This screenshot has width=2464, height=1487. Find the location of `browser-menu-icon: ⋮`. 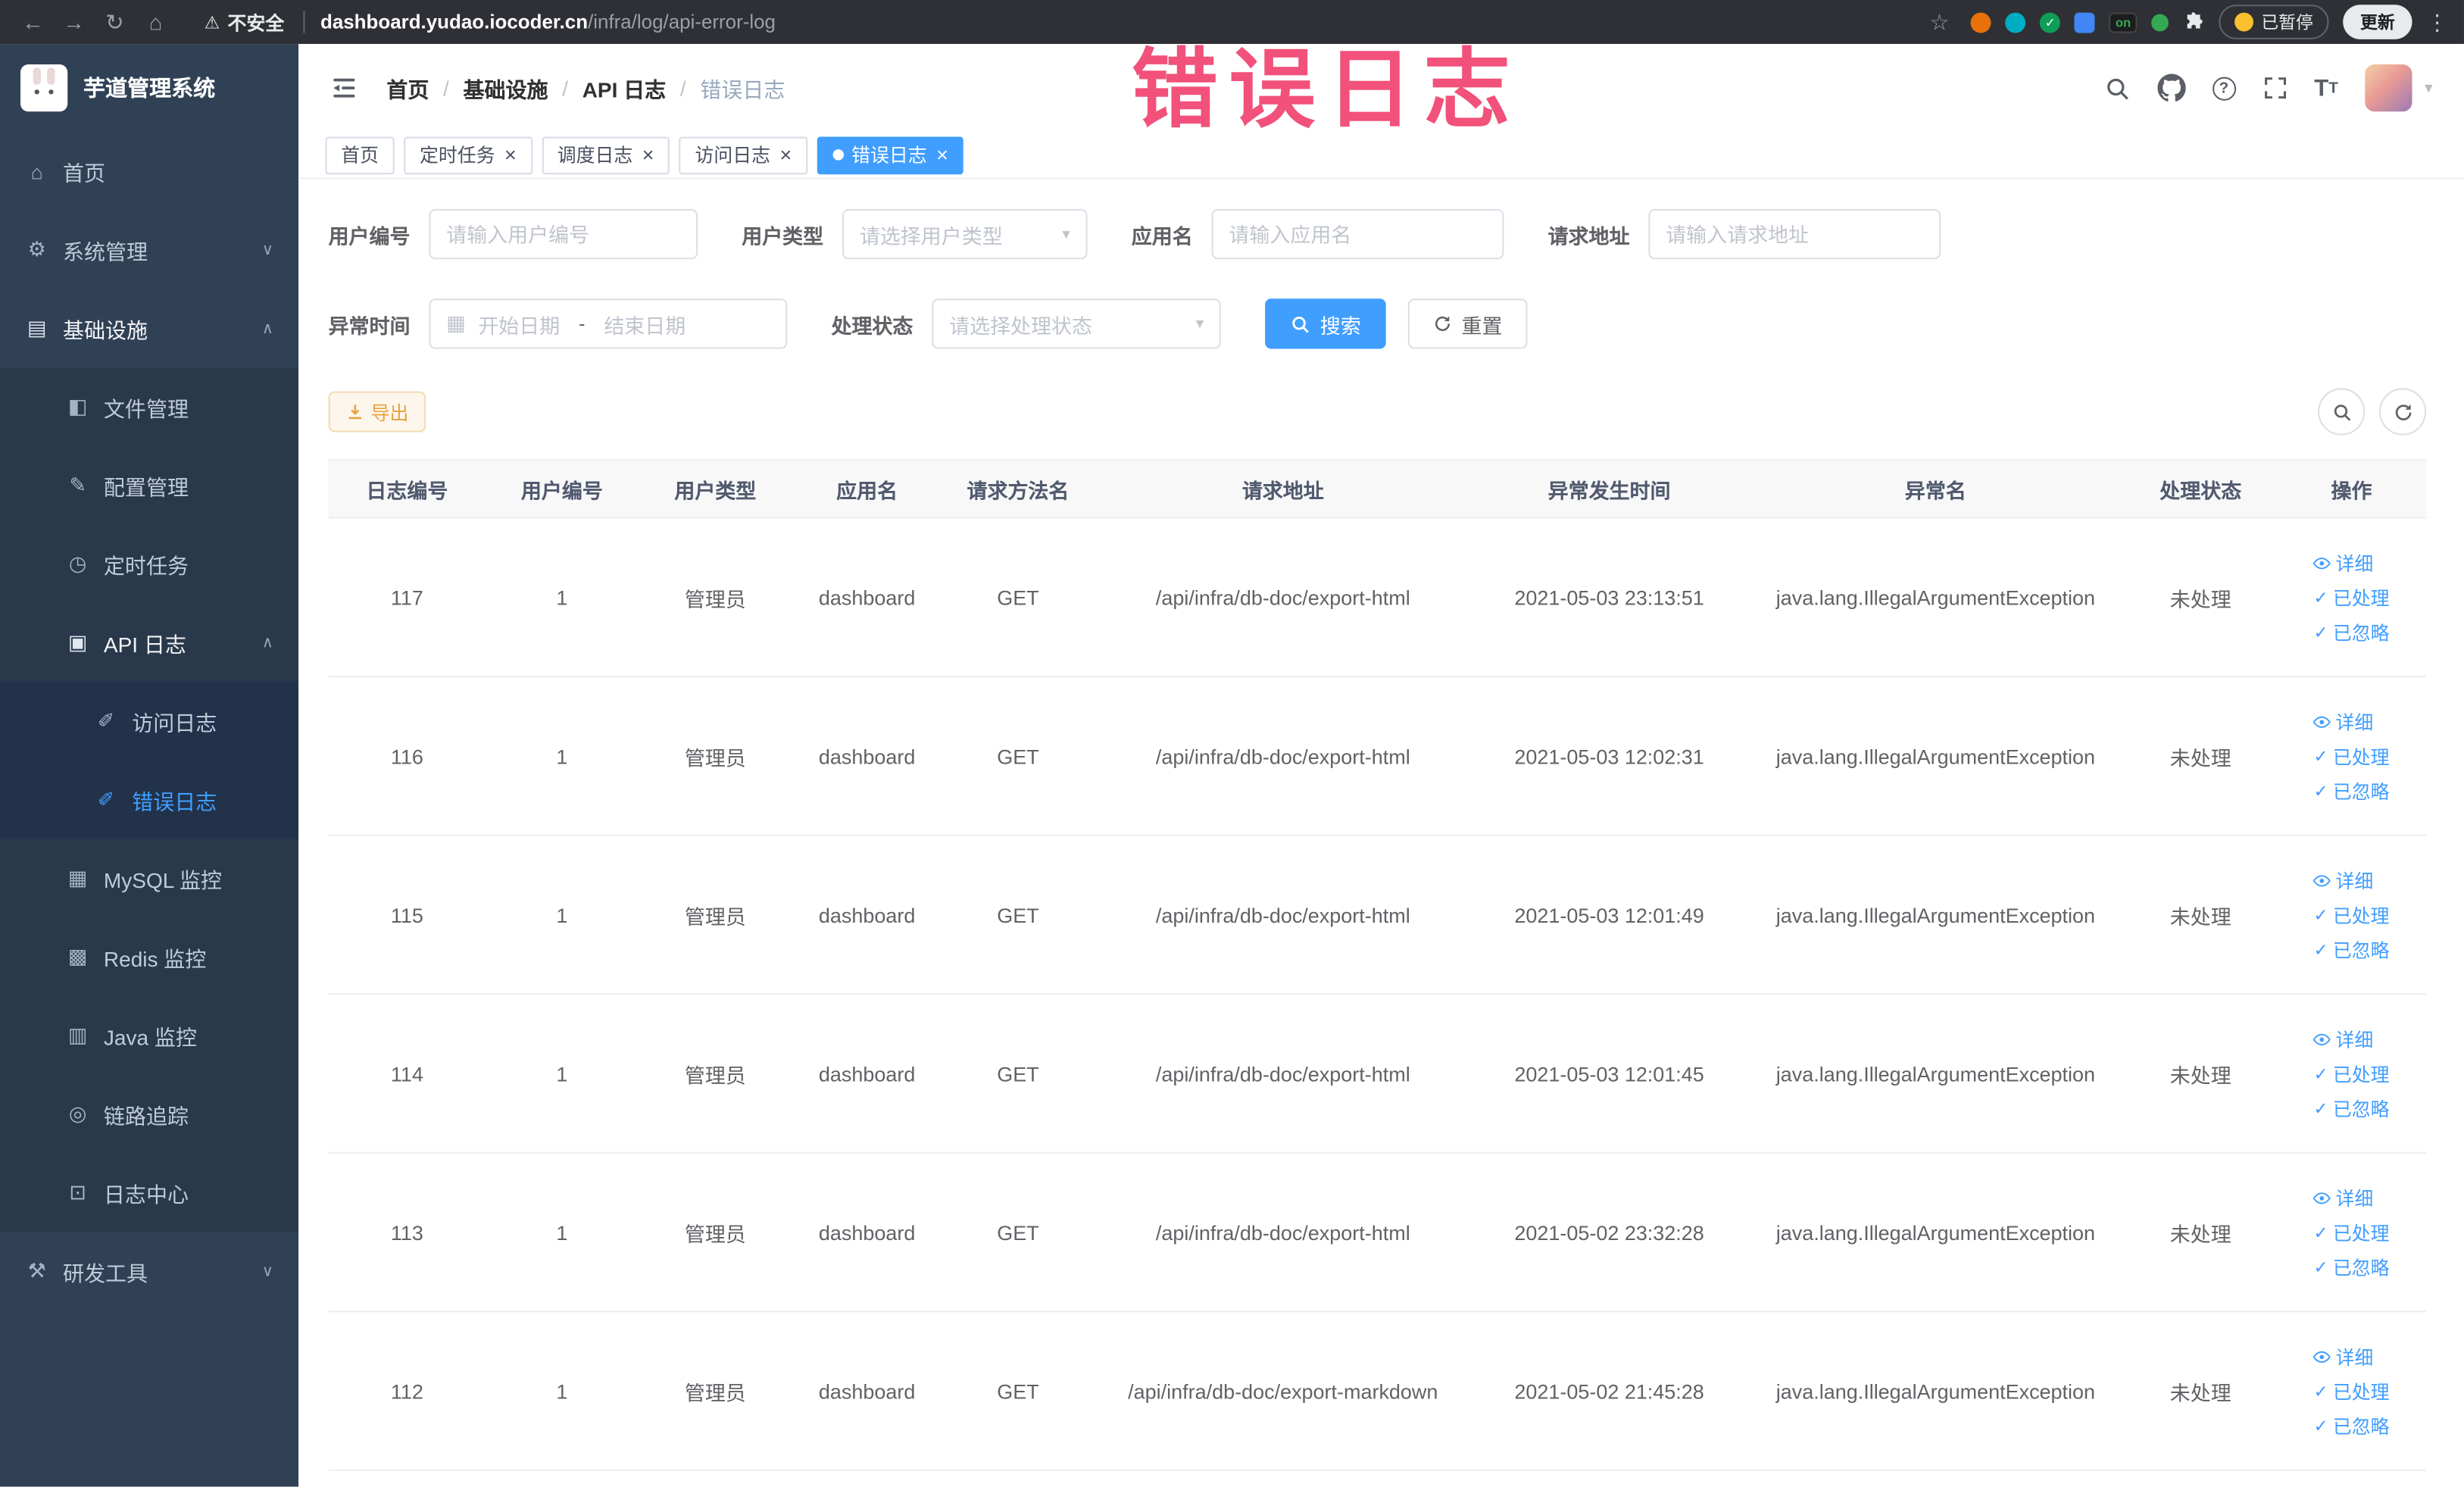

browser-menu-icon: ⋮ is located at coordinates (2437, 21).